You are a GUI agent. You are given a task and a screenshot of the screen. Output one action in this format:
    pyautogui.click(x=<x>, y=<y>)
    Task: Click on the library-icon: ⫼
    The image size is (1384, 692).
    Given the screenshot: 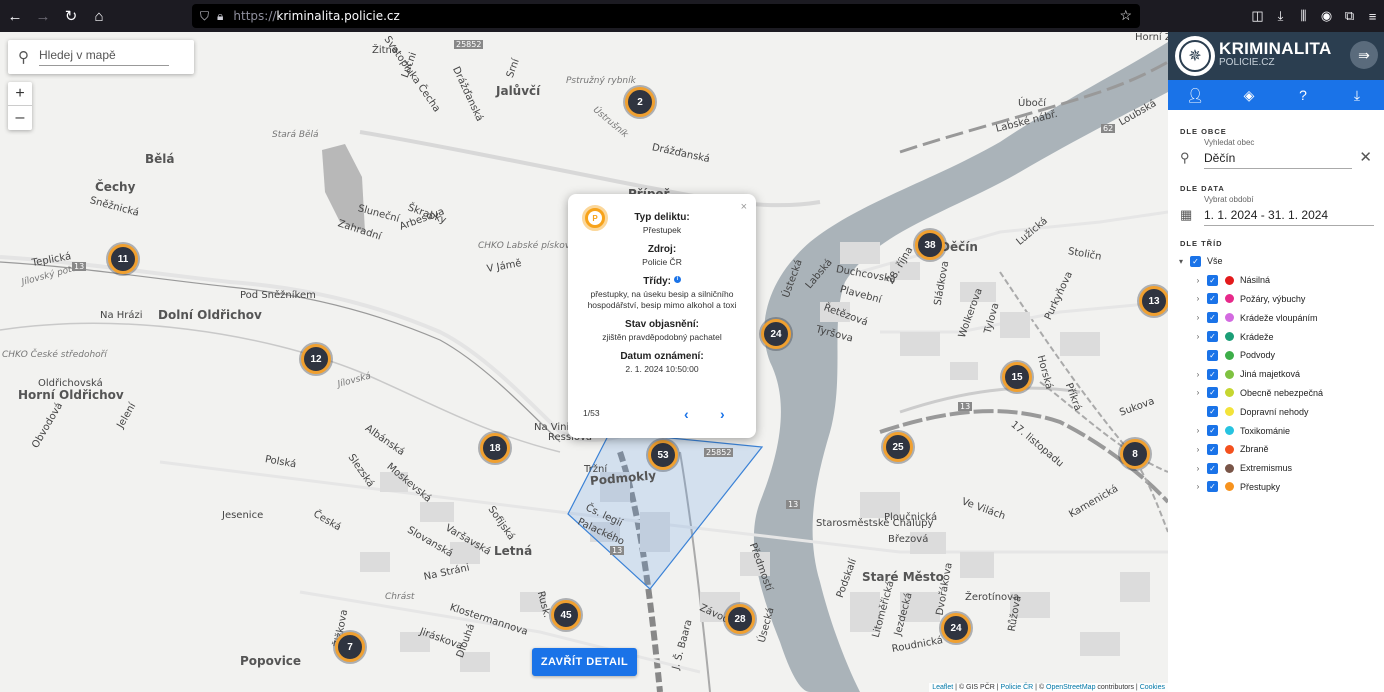 What is the action you would take?
    pyautogui.click(x=1303, y=16)
    